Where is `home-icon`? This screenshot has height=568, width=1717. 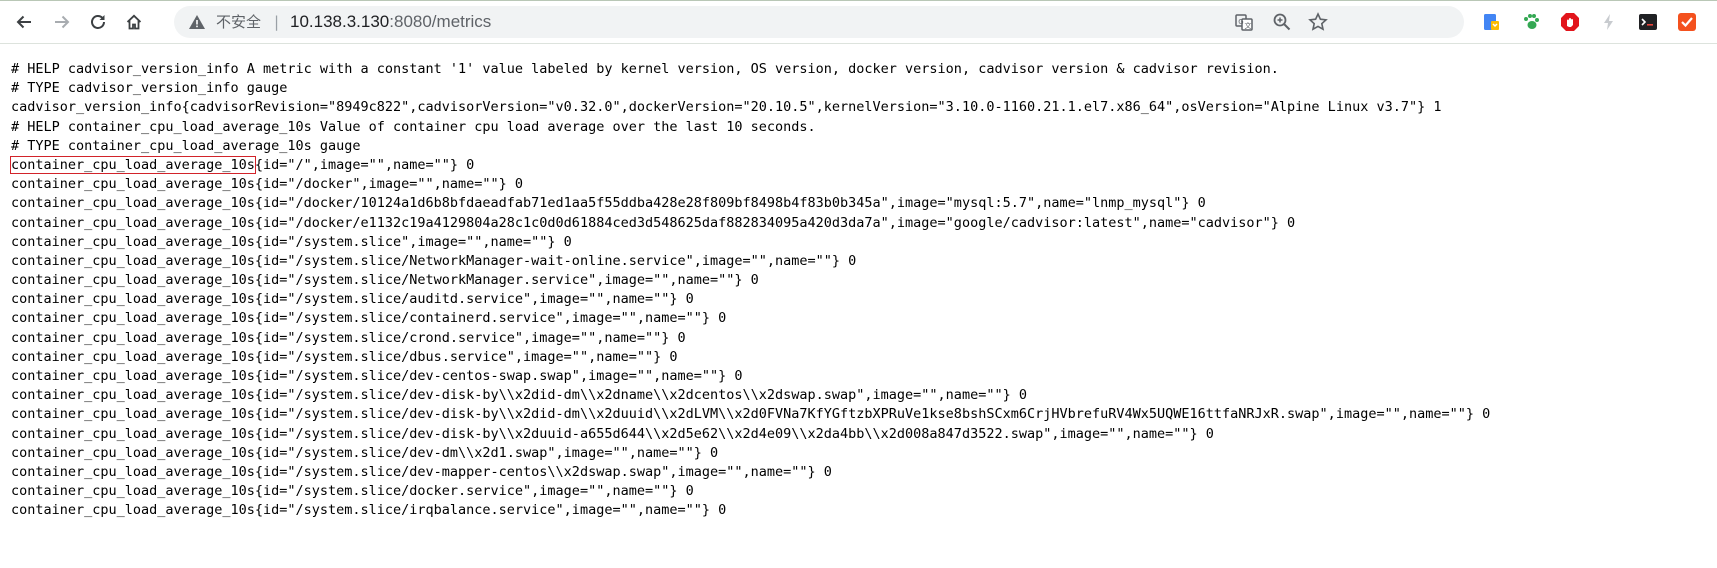
home-icon is located at coordinates (134, 22).